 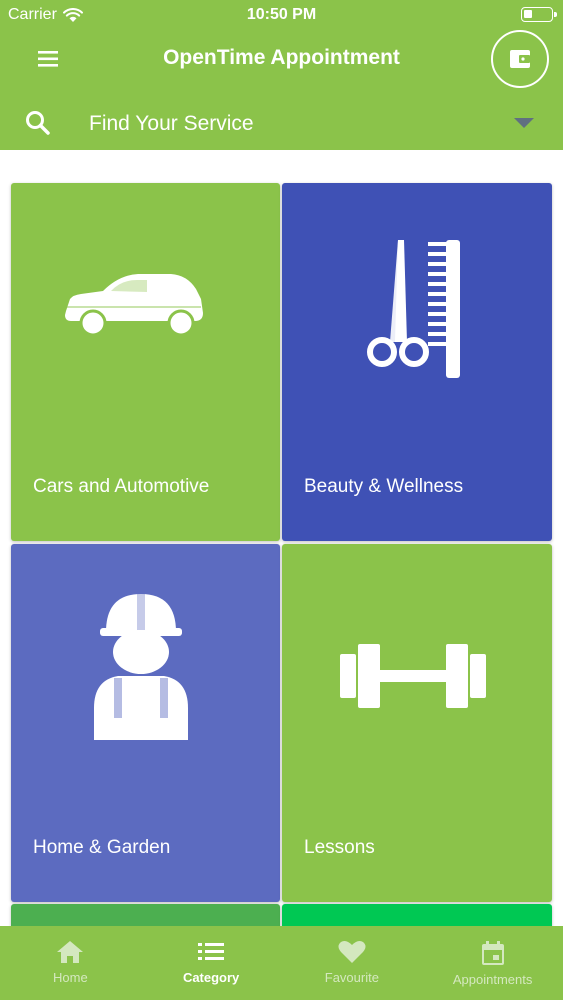 What do you see at coordinates (141, 667) in the screenshot?
I see `worker-icon` at bounding box center [141, 667].